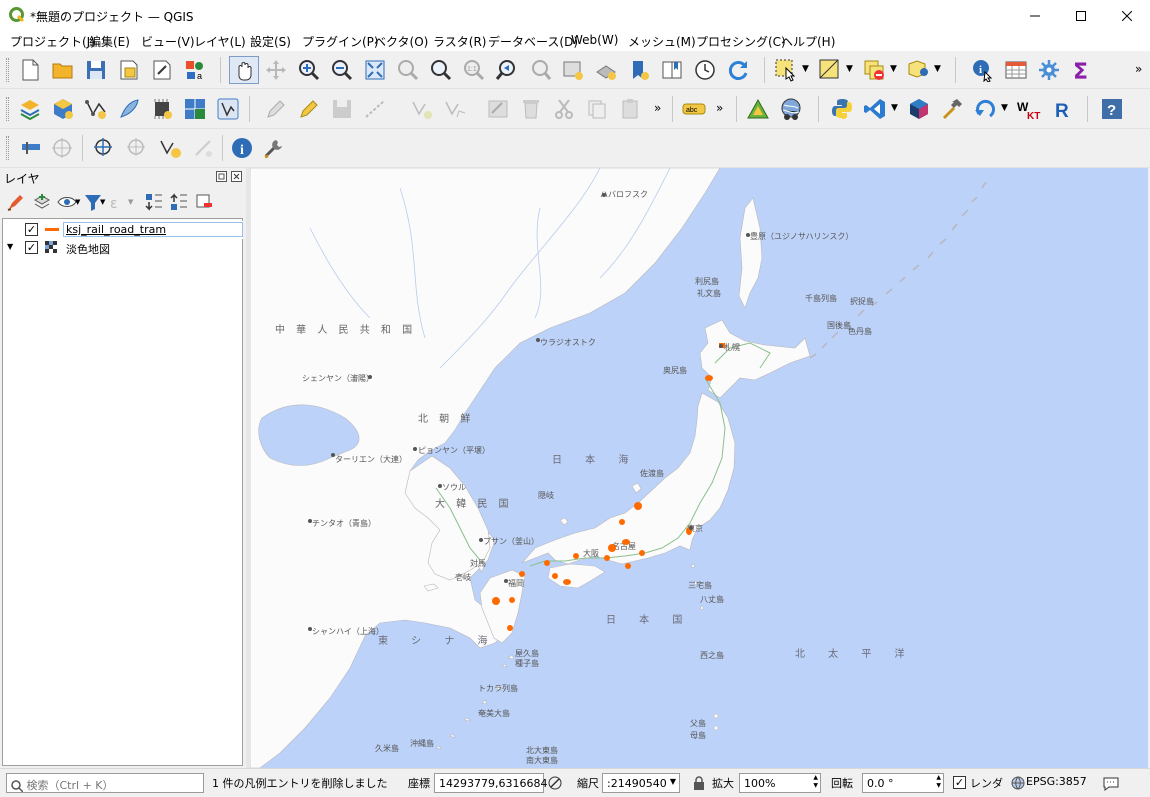 This screenshot has height=797, width=1150. What do you see at coordinates (162, 70) in the screenshot?
I see `layout-manager-icon` at bounding box center [162, 70].